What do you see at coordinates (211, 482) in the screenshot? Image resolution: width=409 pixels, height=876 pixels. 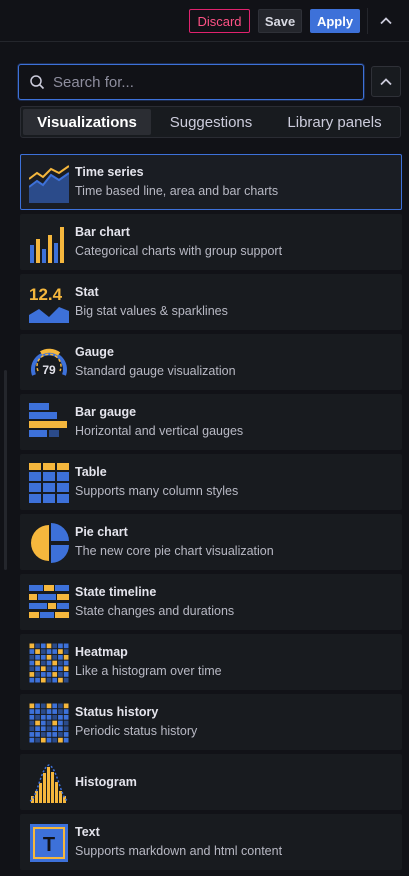 I see `viz-card-table: Table Supports many column styles` at bounding box center [211, 482].